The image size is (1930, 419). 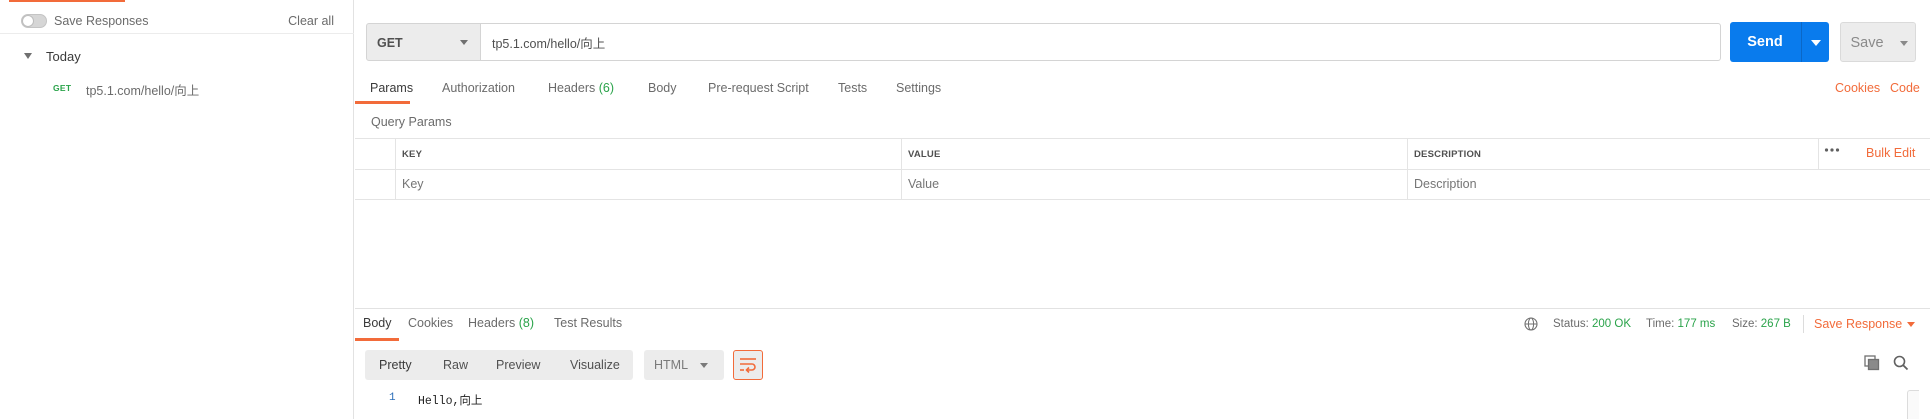 I want to click on tab-body: Body, so click(x=662, y=88).